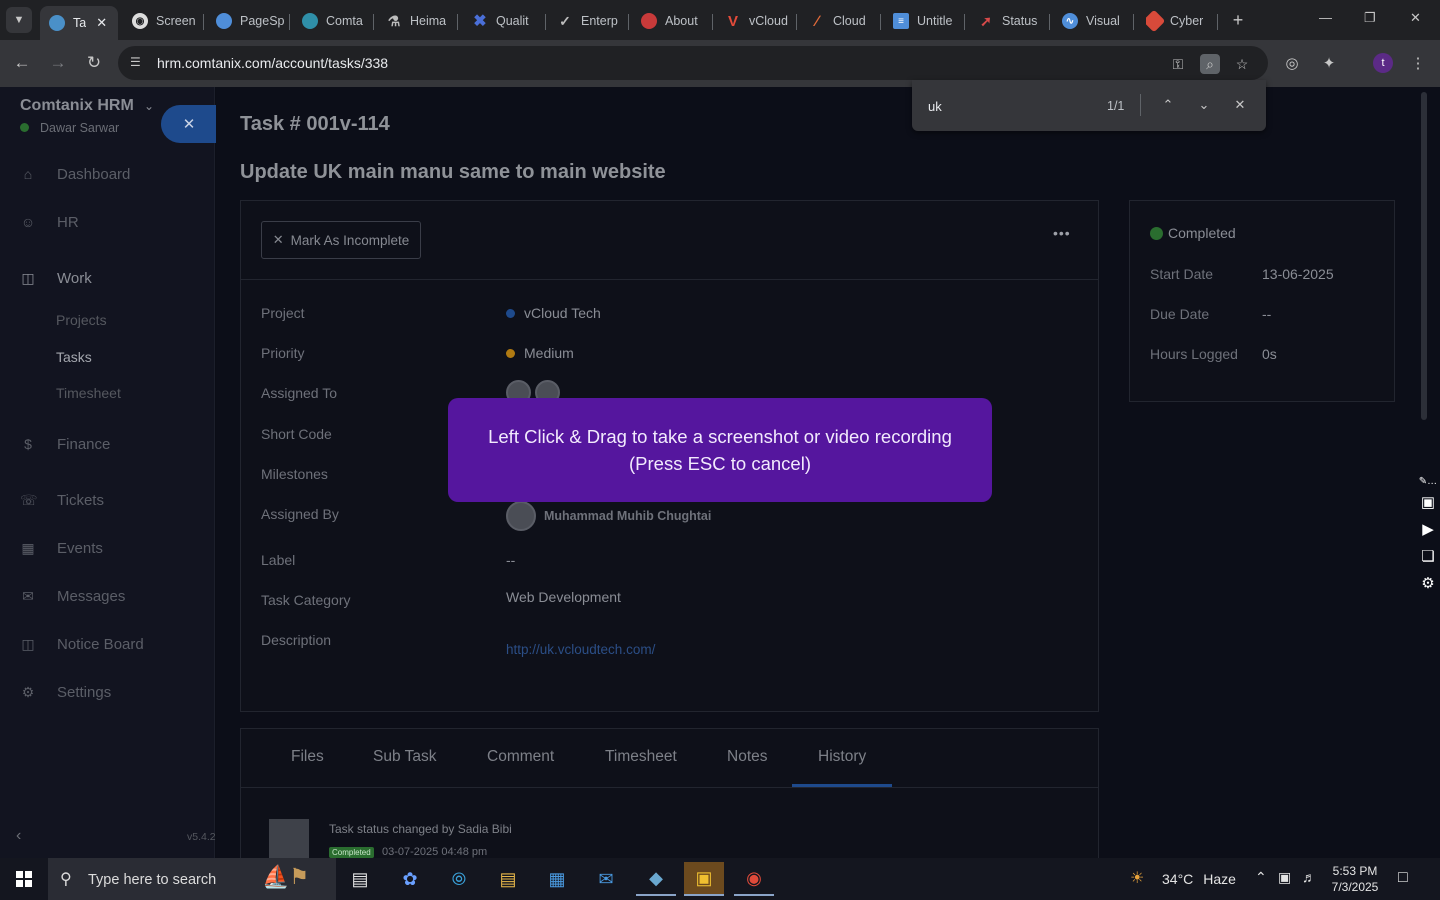  I want to click on search-placeholder: Type here to search, so click(152, 880).